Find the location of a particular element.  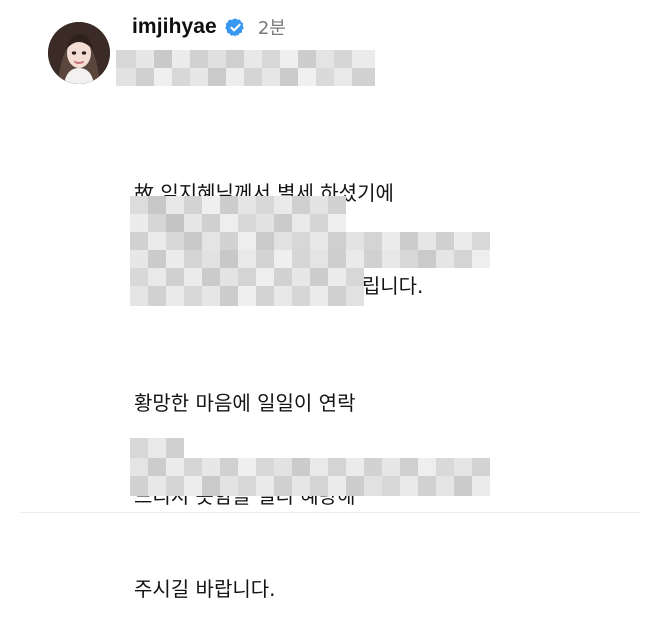

verified-badge-icon is located at coordinates (235, 27).